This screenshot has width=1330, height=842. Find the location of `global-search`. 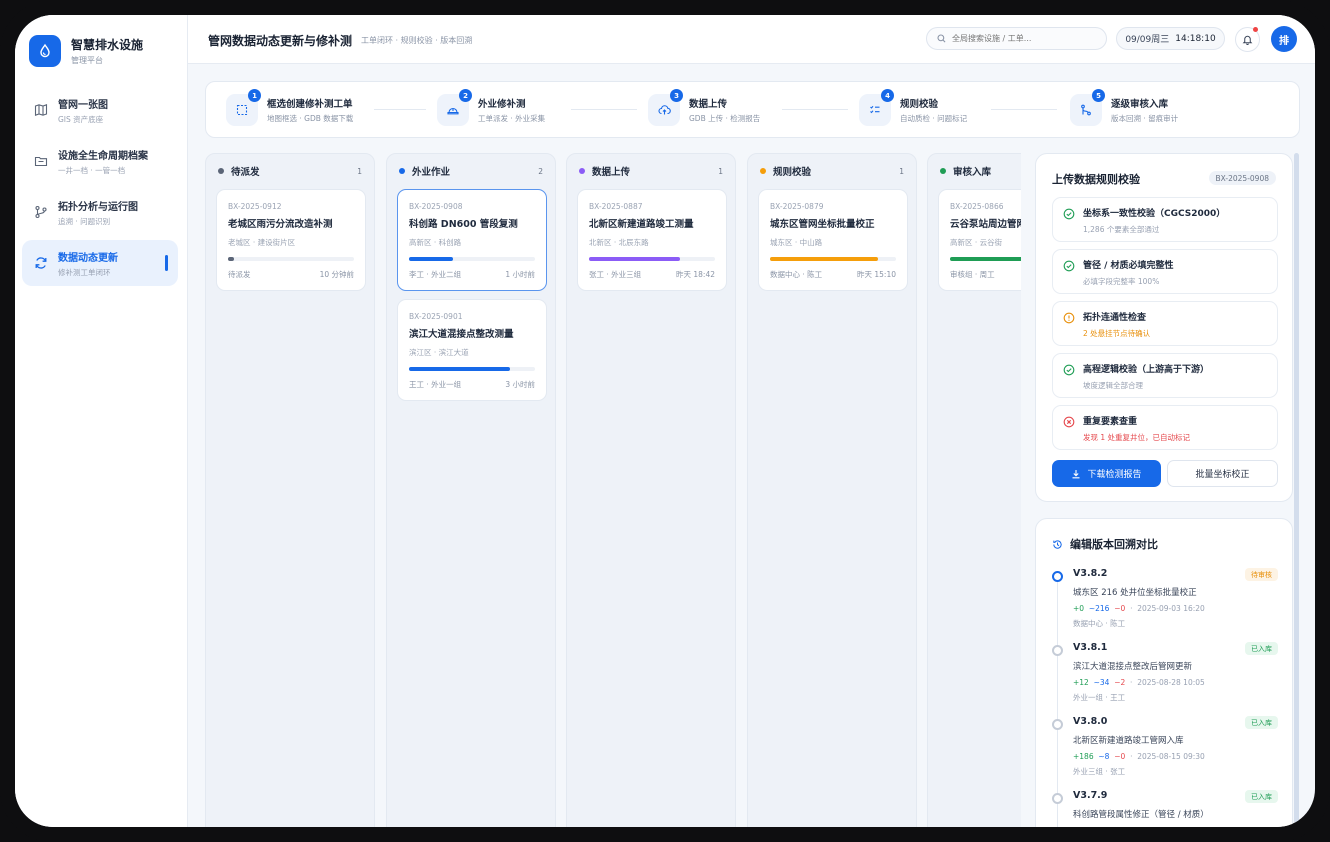

global-search is located at coordinates (1016, 38).